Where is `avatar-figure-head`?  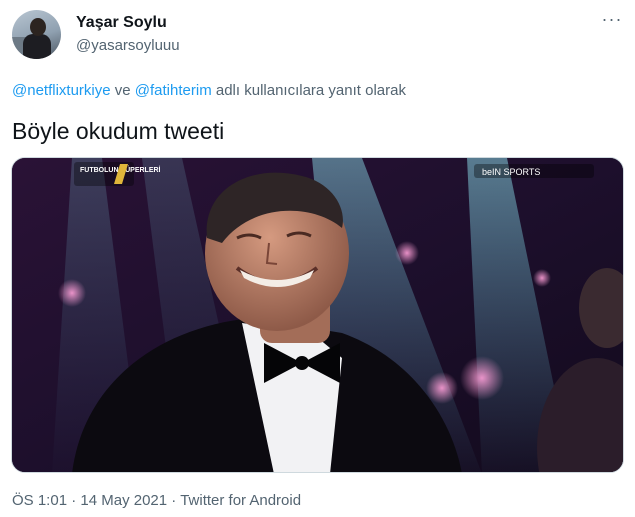 avatar-figure-head is located at coordinates (38, 27).